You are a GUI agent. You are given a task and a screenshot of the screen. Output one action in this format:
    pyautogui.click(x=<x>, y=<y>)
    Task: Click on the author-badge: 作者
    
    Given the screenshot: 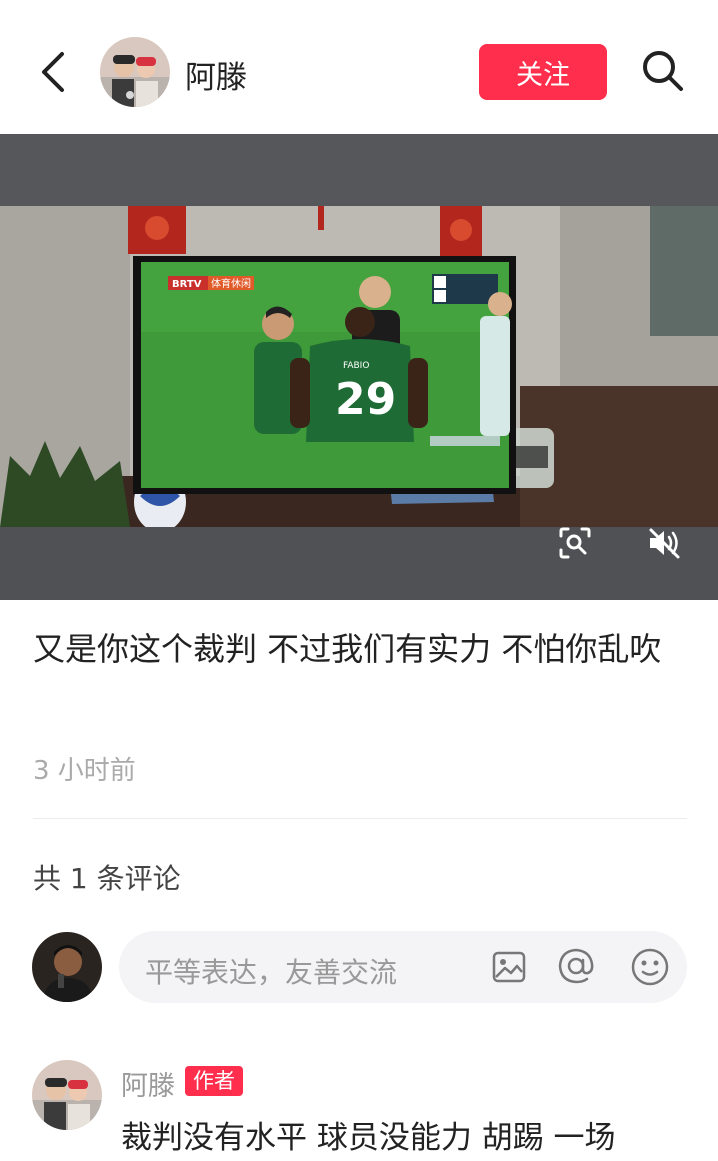 What is the action you would take?
    pyautogui.click(x=214, y=1081)
    